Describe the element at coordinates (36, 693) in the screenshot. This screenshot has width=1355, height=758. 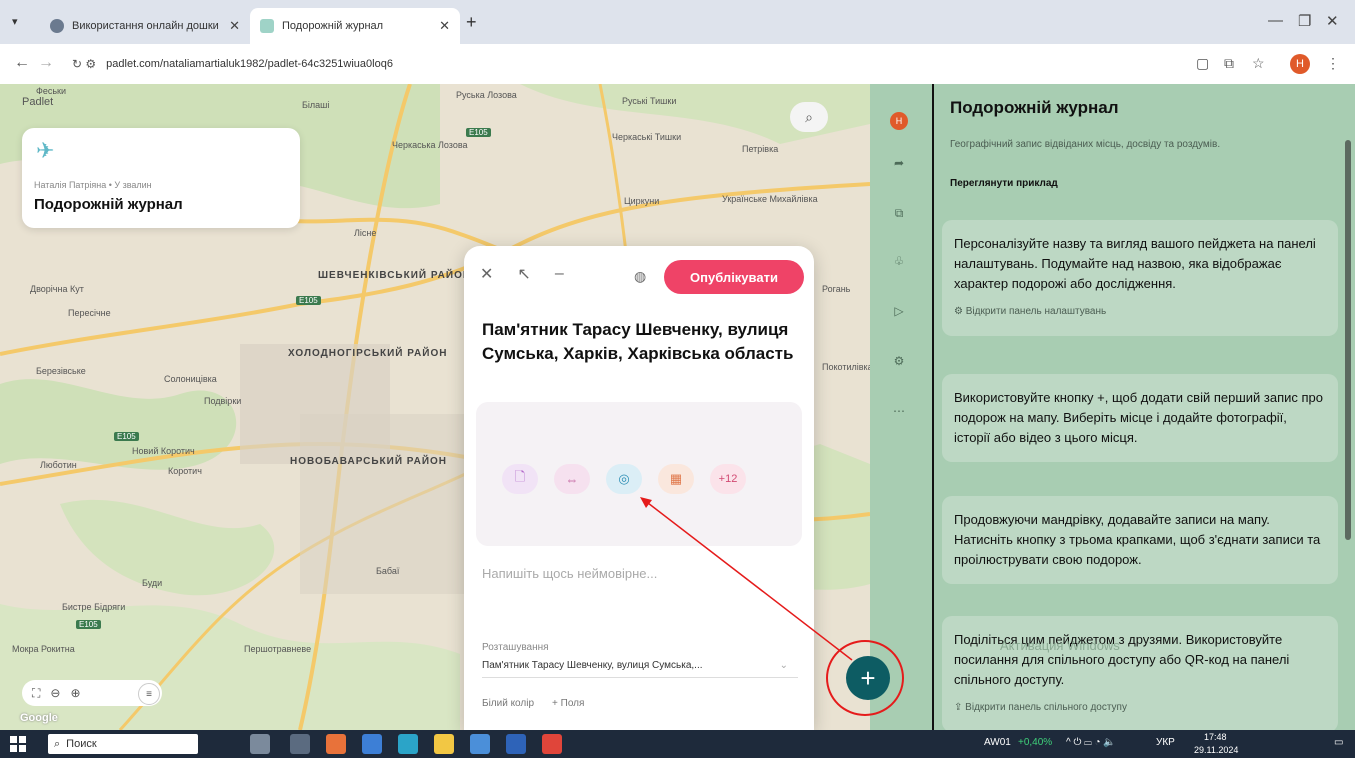
I see `fullscreen-icon: ⛶` at that location.